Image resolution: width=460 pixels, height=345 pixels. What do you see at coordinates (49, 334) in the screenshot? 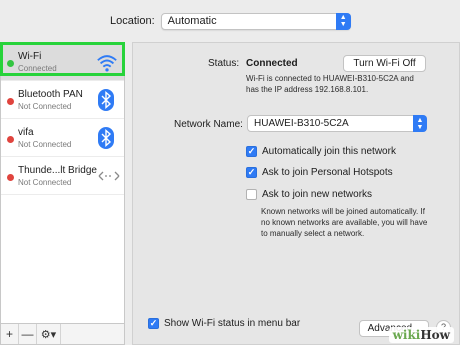
I see `gear-menu-button: ⚙▾` at bounding box center [49, 334].